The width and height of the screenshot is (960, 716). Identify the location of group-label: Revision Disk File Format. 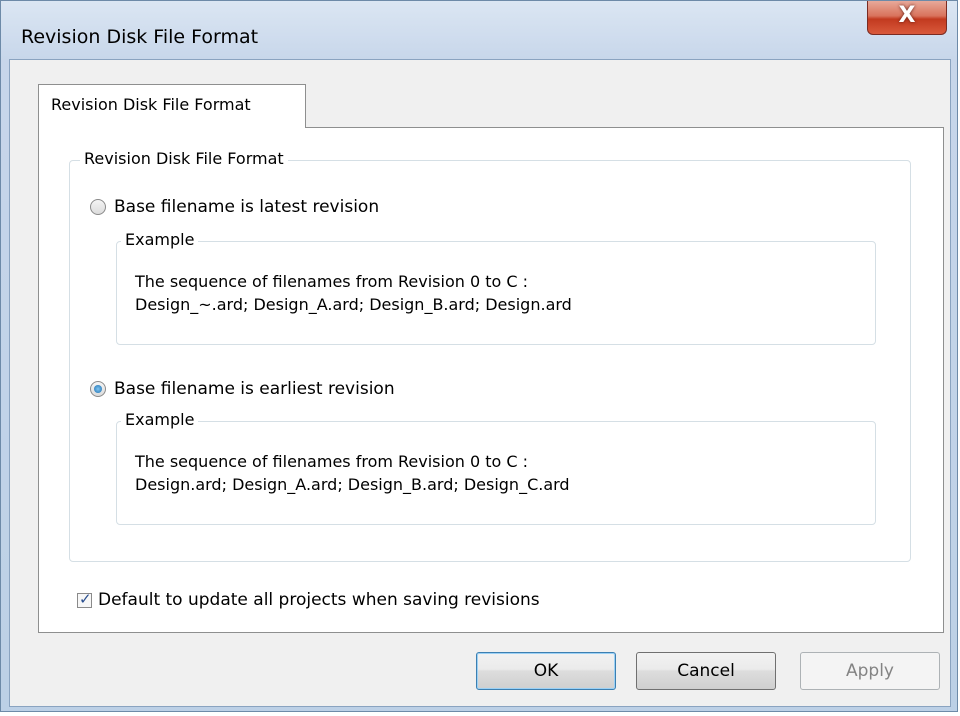
(184, 158).